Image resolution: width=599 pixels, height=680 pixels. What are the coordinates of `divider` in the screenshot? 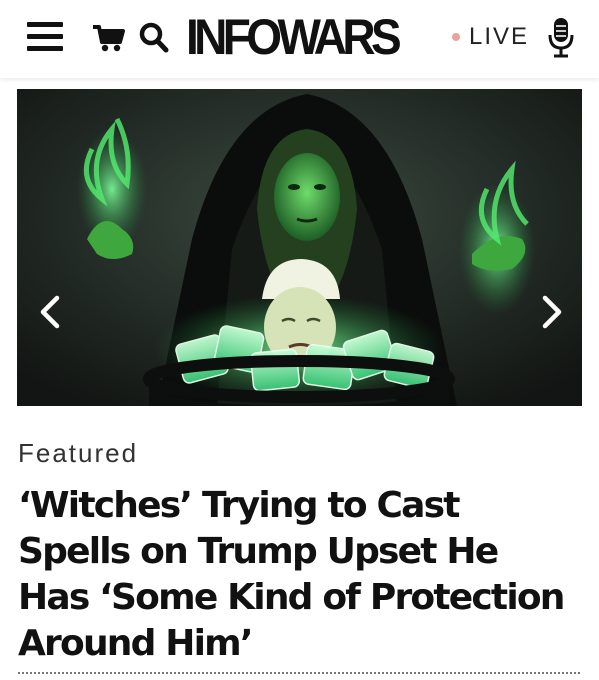 It's located at (299, 673).